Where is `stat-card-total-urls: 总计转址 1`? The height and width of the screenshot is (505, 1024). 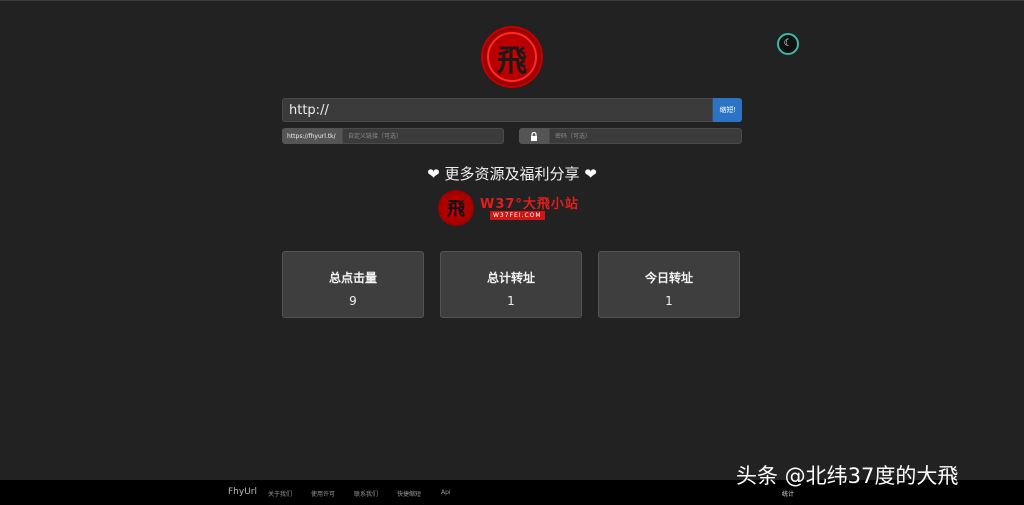
stat-card-total-urls: 总计转址 1 is located at coordinates (511, 284).